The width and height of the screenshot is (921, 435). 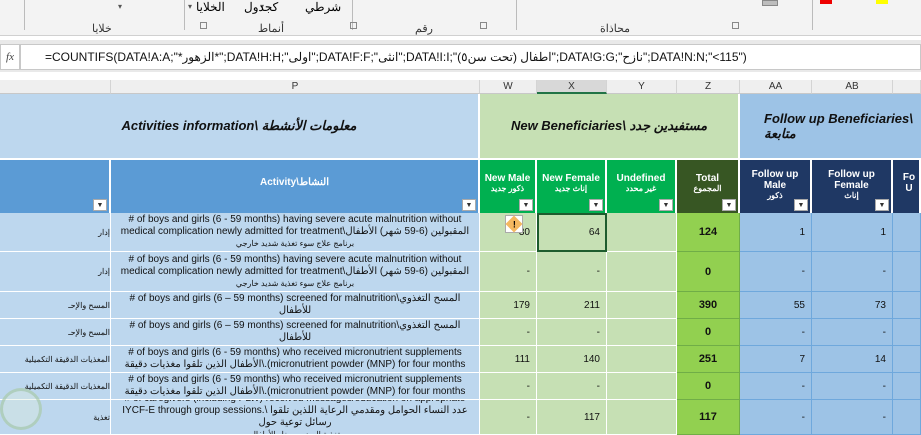 What do you see at coordinates (776, 359) in the screenshot?
I see `cell-aa: 7` at bounding box center [776, 359].